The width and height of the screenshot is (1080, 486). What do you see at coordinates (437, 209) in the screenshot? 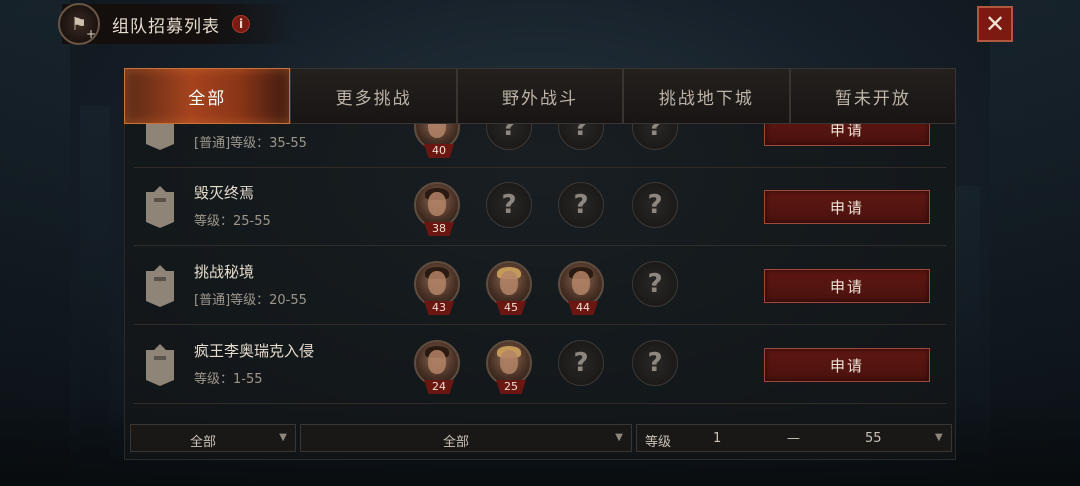
I see `member-avatar: 38` at bounding box center [437, 209].